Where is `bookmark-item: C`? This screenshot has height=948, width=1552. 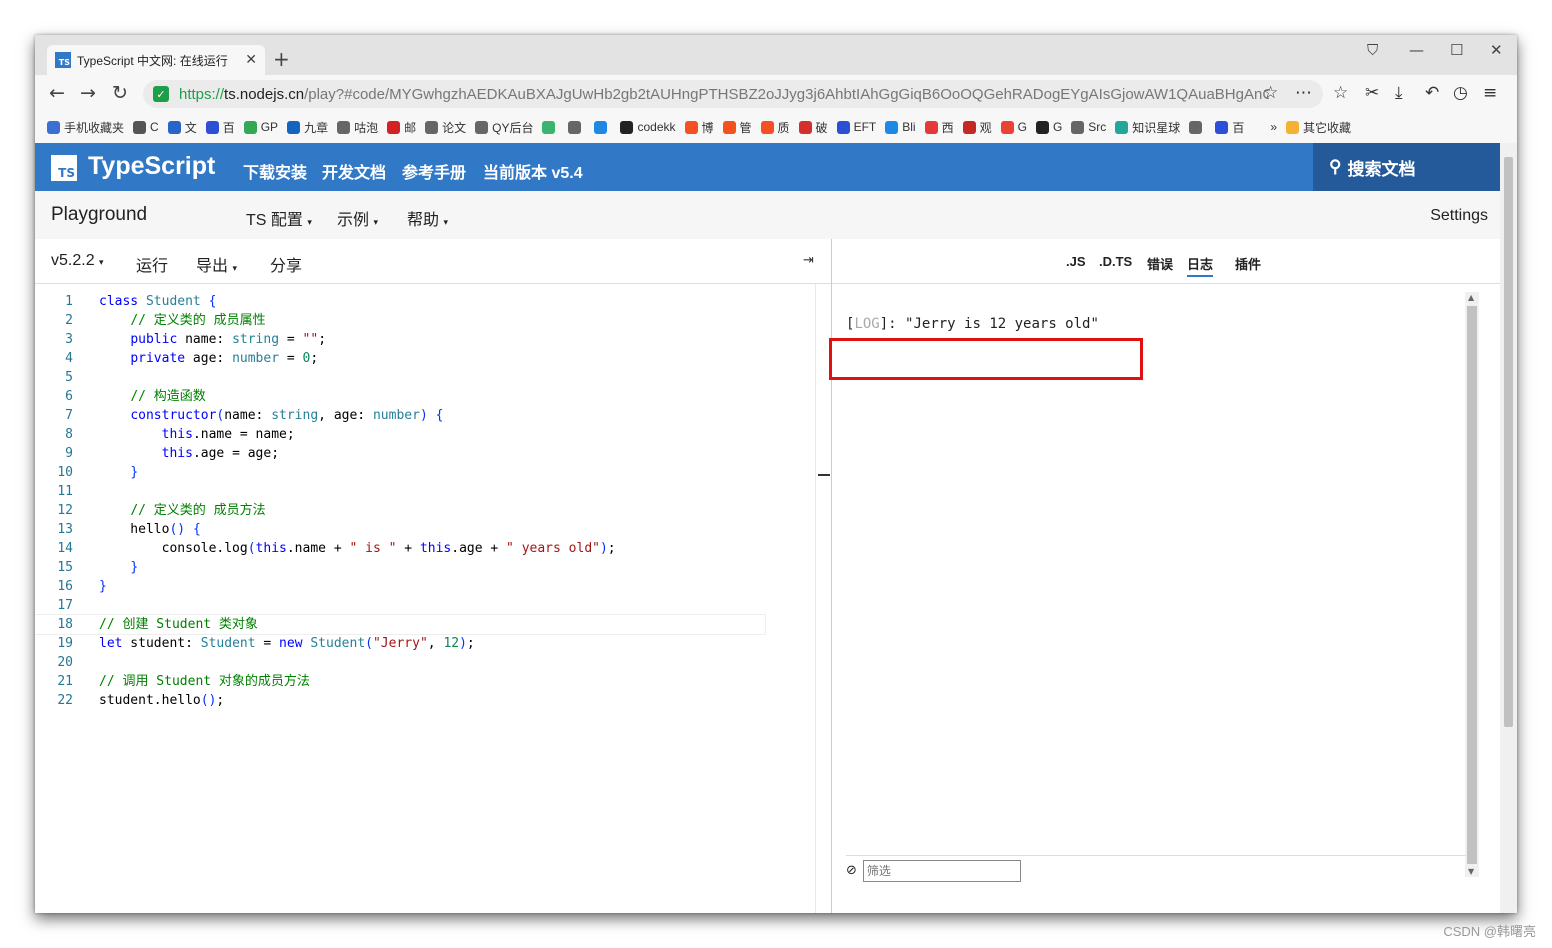 bookmark-item: C is located at coordinates (146, 127).